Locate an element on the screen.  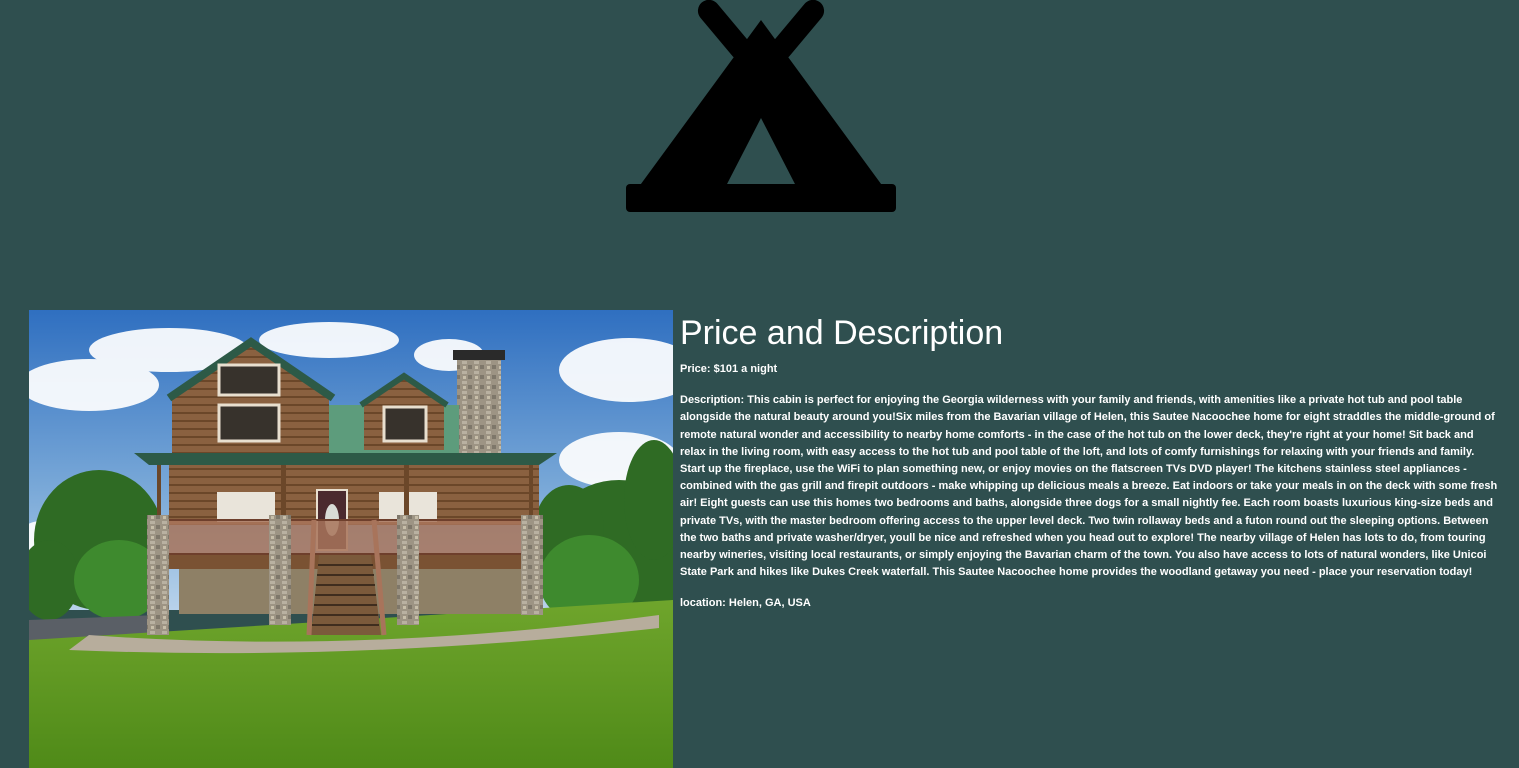
tent-body is located at coordinates (761, 104).